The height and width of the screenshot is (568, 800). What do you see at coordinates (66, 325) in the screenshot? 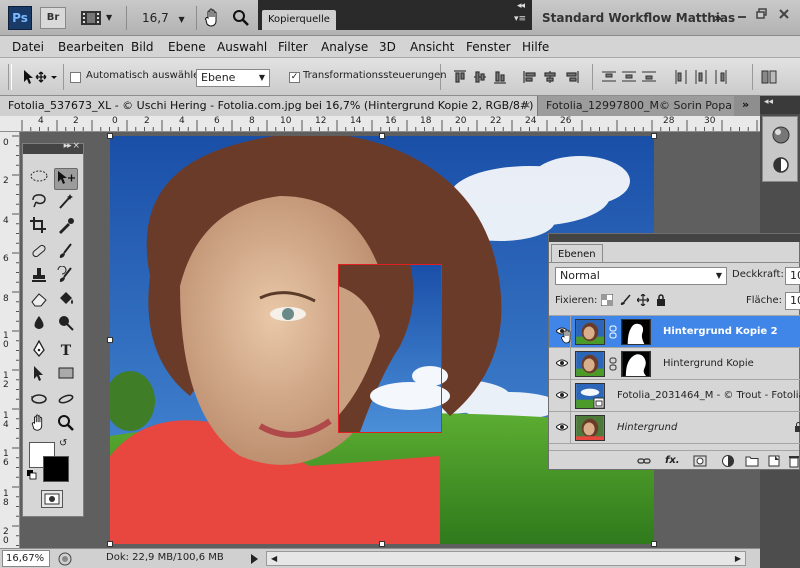
I see `tool-dodge` at bounding box center [66, 325].